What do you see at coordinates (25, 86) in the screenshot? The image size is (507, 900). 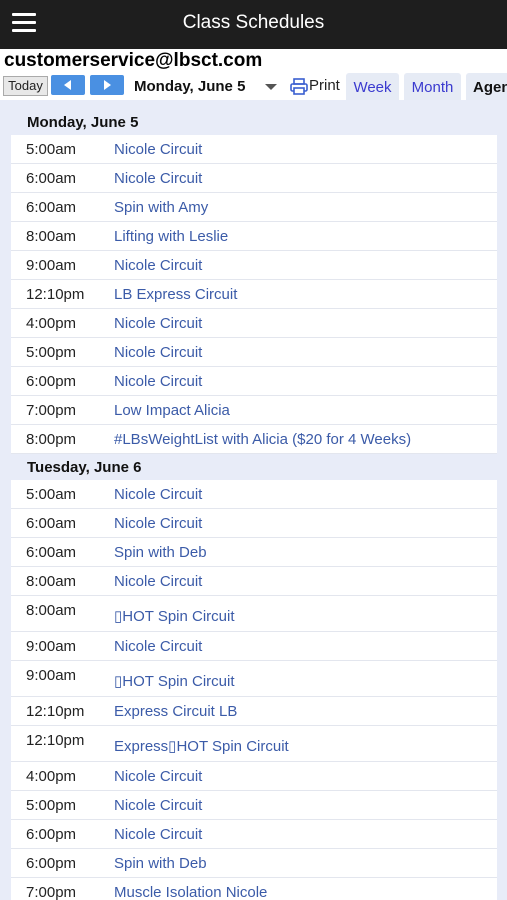 I see `today-button: Today` at bounding box center [25, 86].